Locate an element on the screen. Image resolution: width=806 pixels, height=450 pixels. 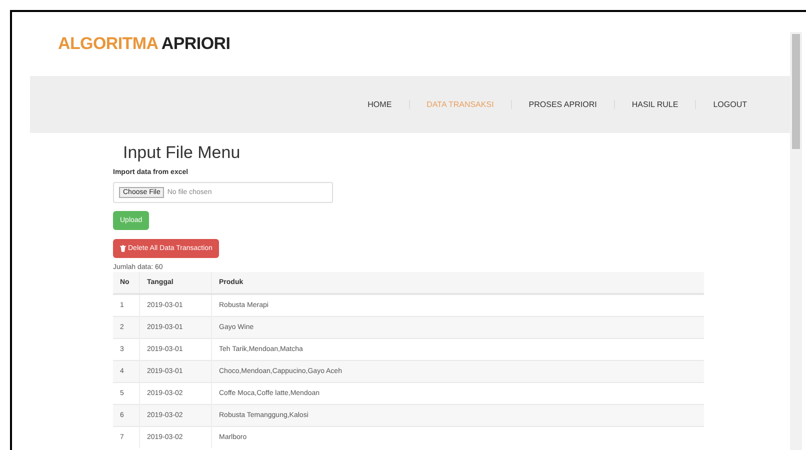
site-logo: ALGORITMA APRIORI is located at coordinates (144, 44).